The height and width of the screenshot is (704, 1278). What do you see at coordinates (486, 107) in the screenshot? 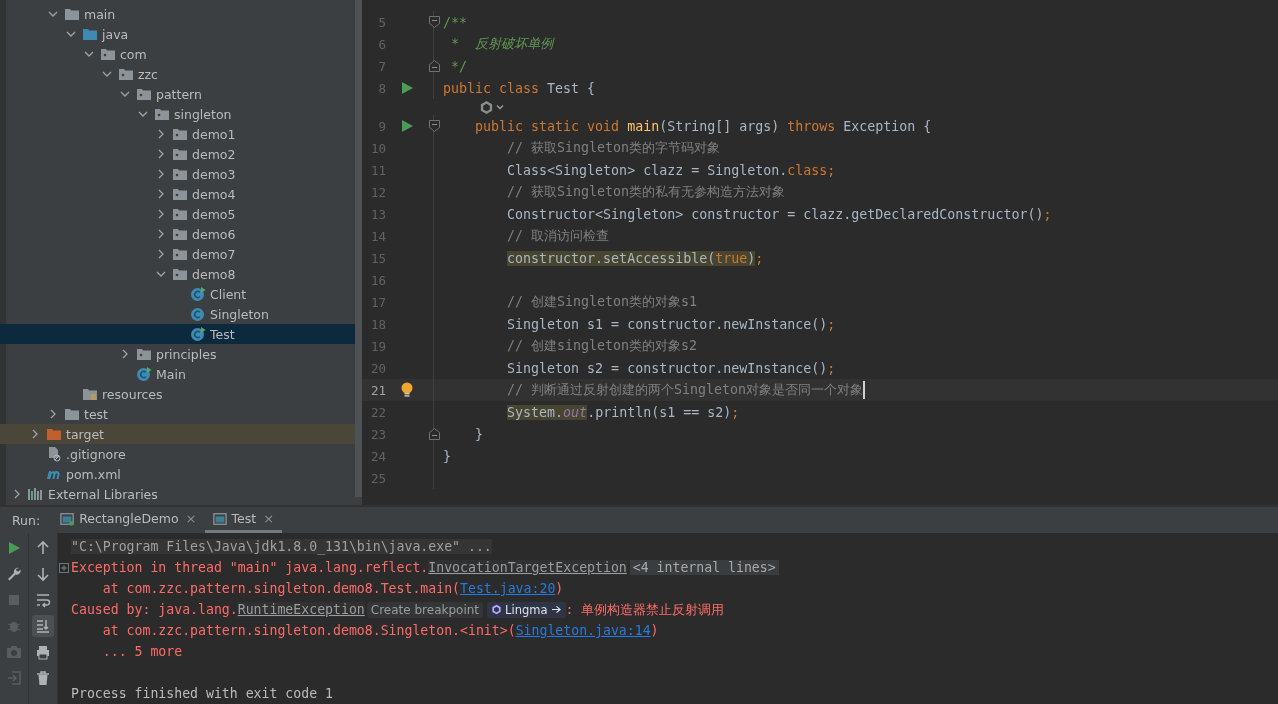
I see `assistant-icon` at bounding box center [486, 107].